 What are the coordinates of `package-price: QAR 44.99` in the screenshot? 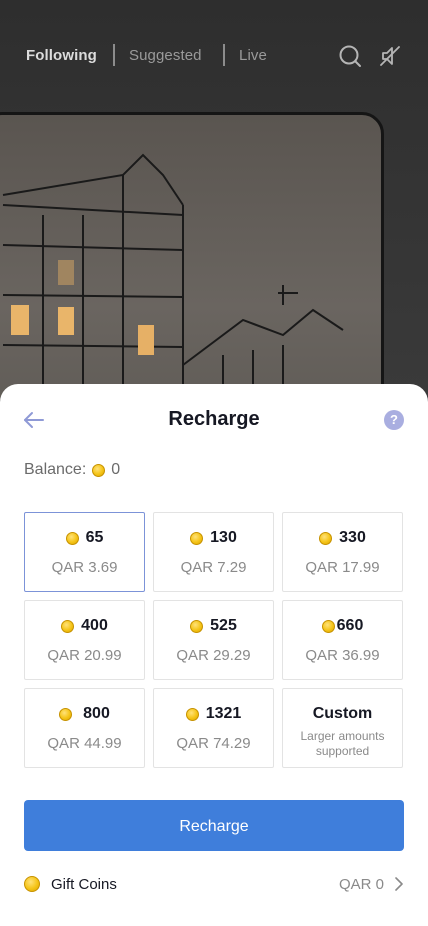 It's located at (84, 743).